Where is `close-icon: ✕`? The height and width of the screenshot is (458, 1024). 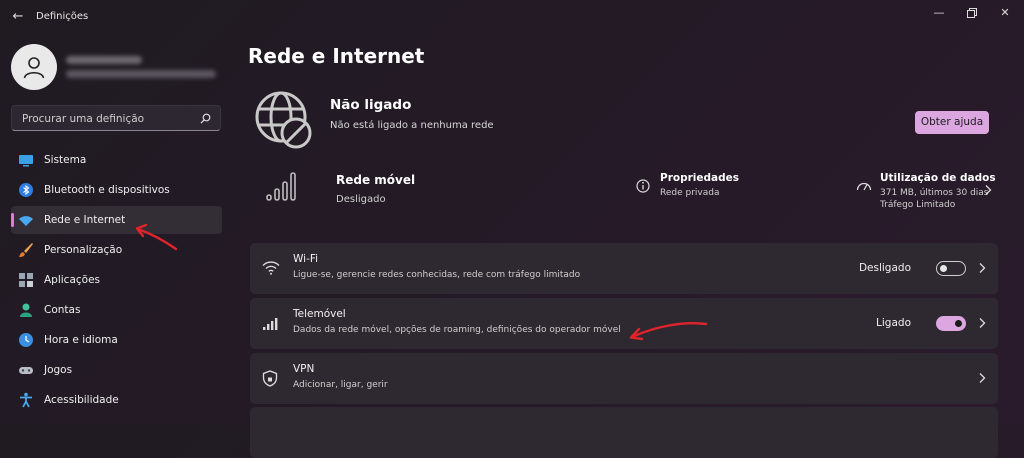
close-icon: ✕ is located at coordinates (1005, 13).